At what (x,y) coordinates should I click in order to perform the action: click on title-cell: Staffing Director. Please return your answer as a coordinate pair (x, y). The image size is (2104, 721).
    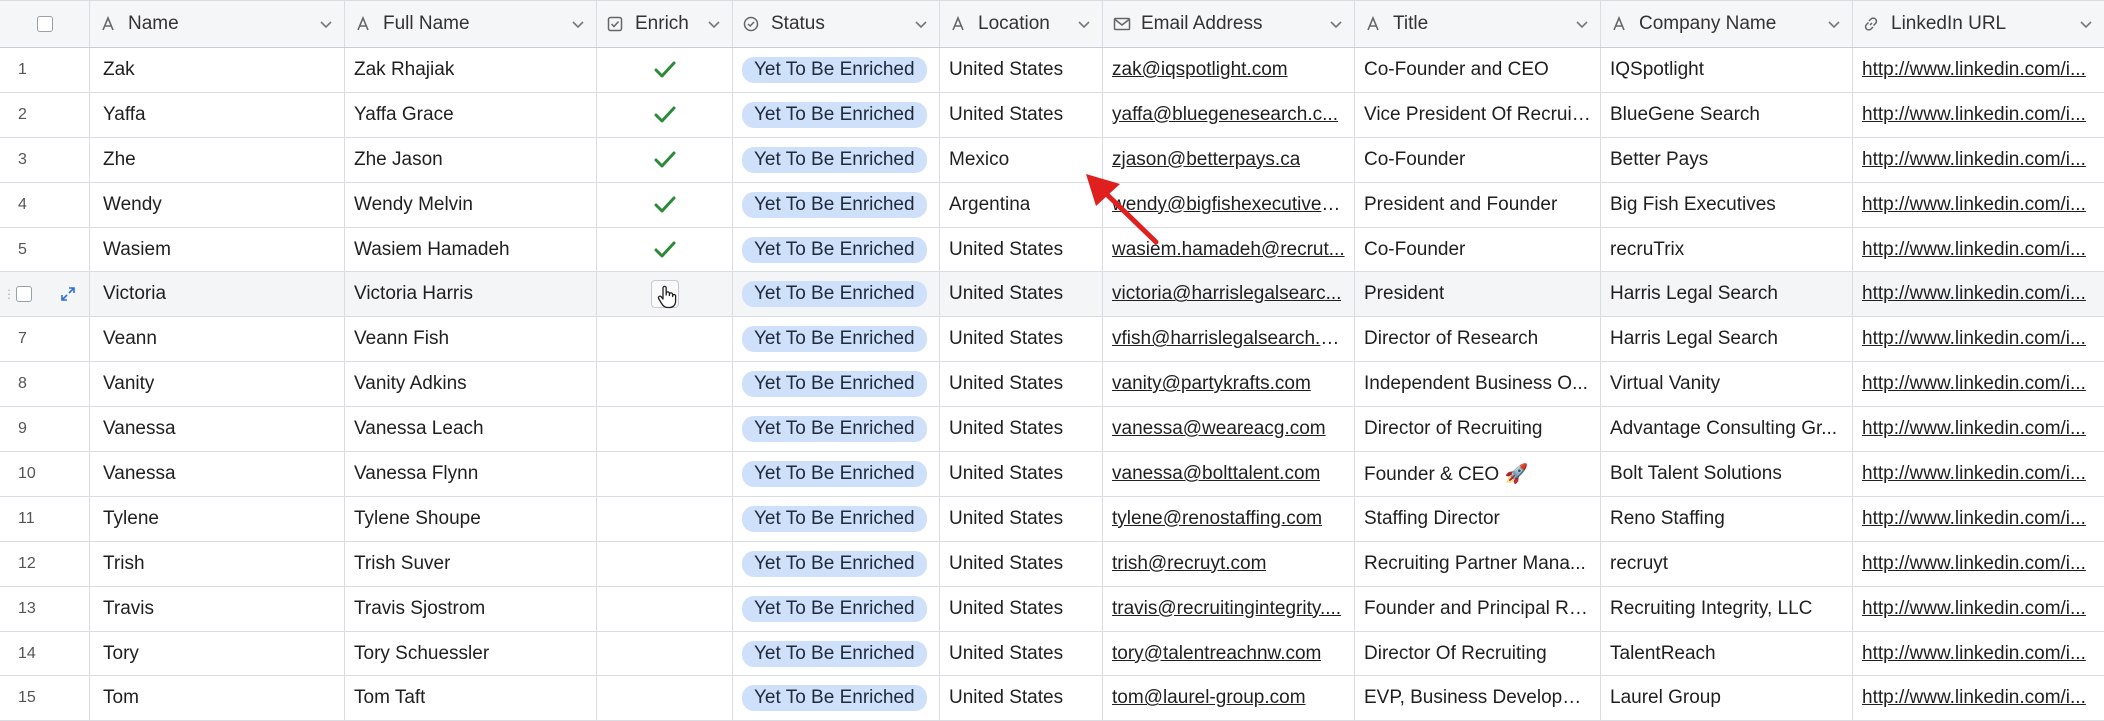
    Looking at the image, I should click on (1478, 518).